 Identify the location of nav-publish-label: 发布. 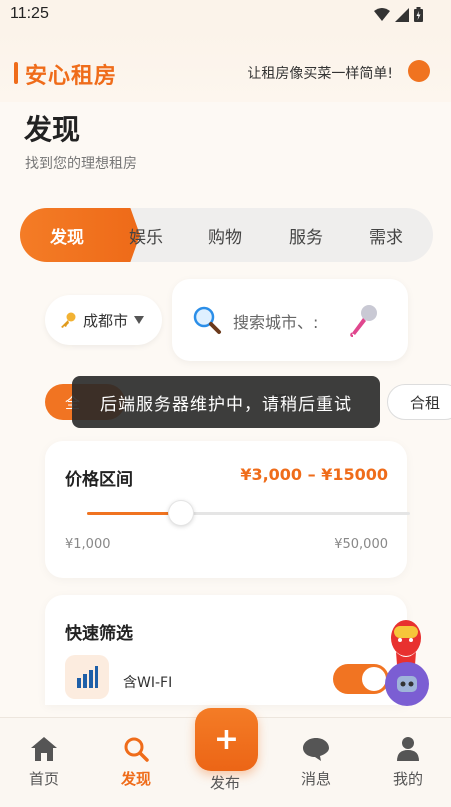
(225, 783).